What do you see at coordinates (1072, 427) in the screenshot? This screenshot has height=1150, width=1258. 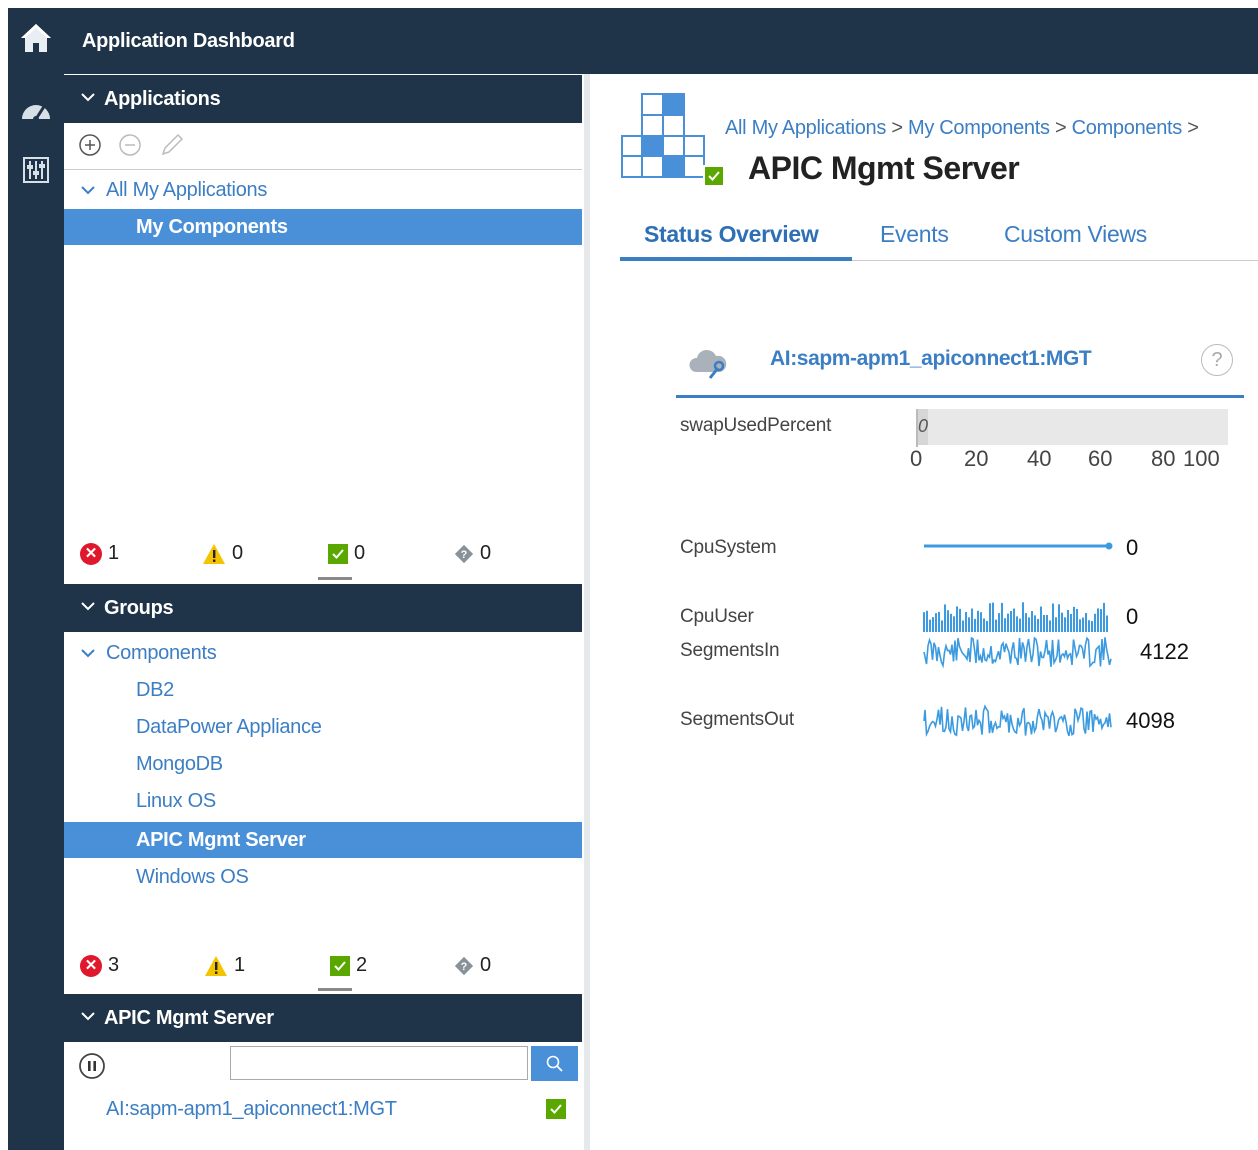 I see `swap-bar-track: 0` at bounding box center [1072, 427].